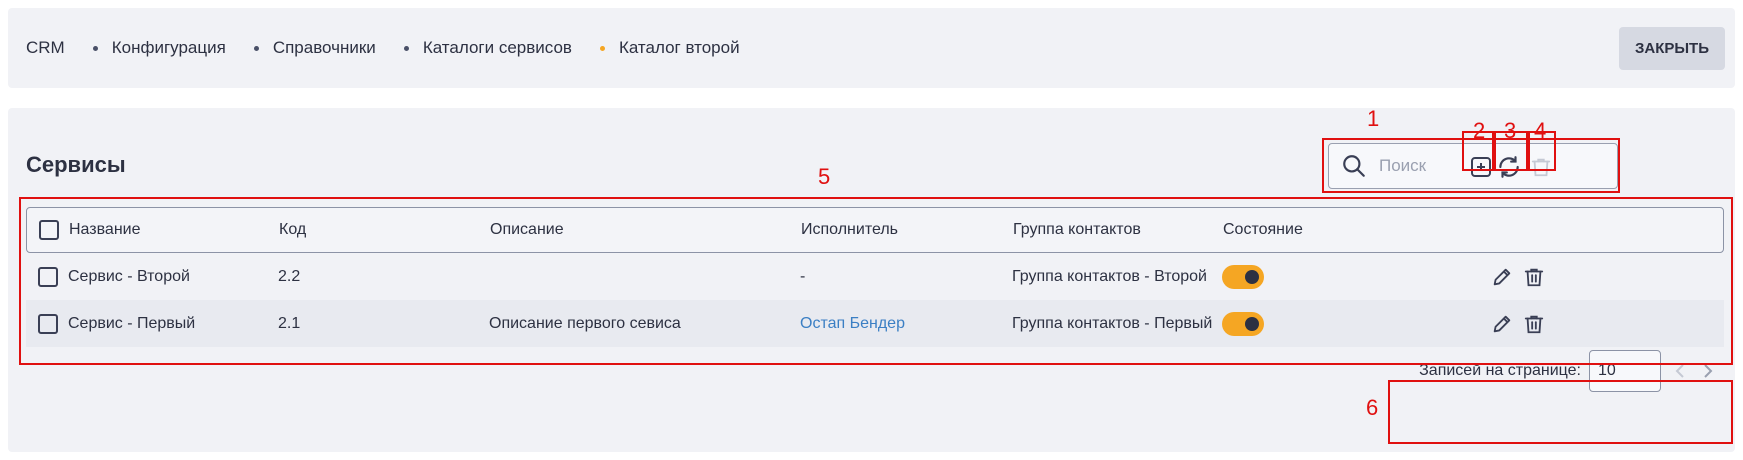  I want to click on breadcrumb-item-crm: CRM, so click(45, 48).